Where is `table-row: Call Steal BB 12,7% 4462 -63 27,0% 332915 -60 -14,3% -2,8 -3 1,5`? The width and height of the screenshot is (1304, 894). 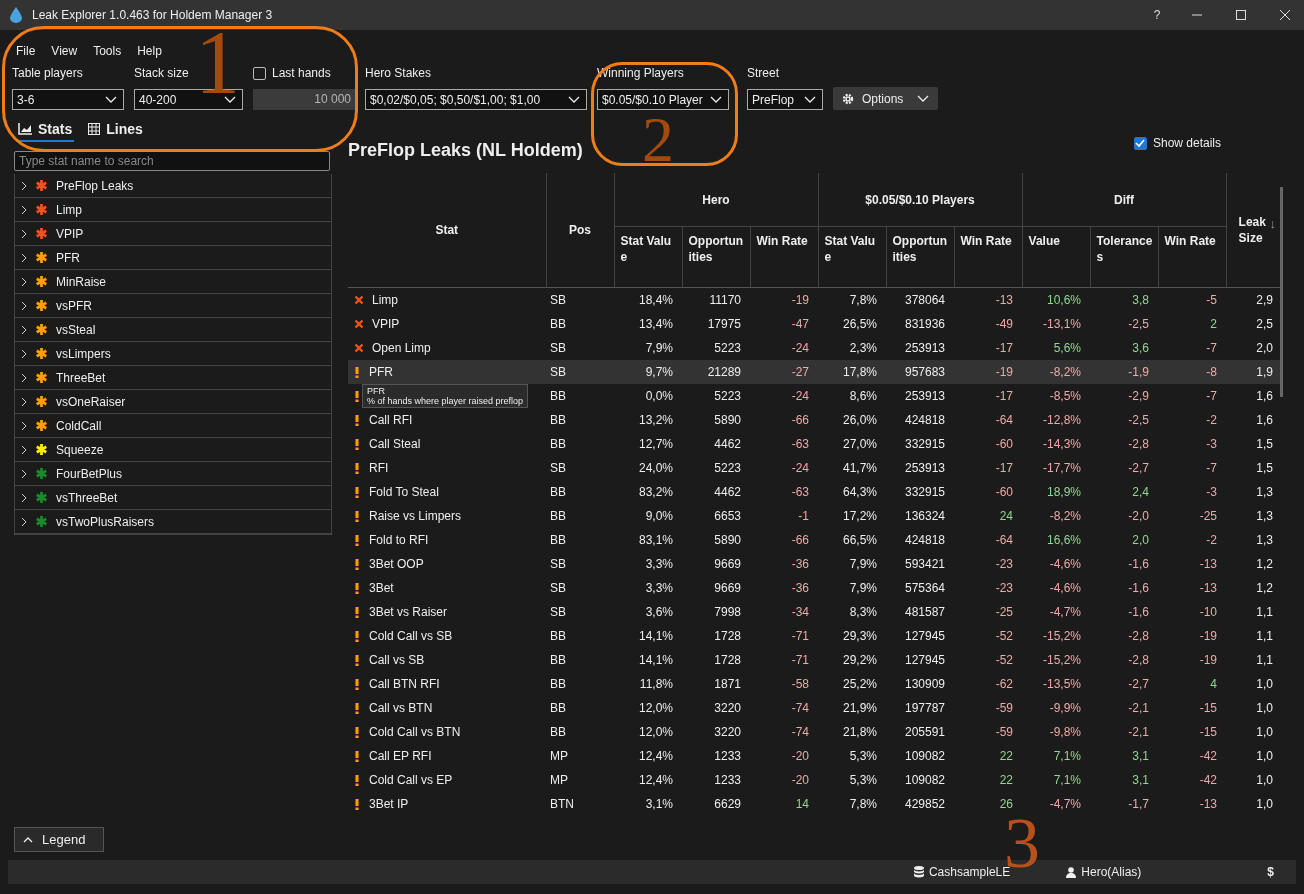 table-row: Call Steal BB 12,7% 4462 -63 27,0% 332915 -60 -14,3% -2,8 -3 1,5 is located at coordinates (815, 444).